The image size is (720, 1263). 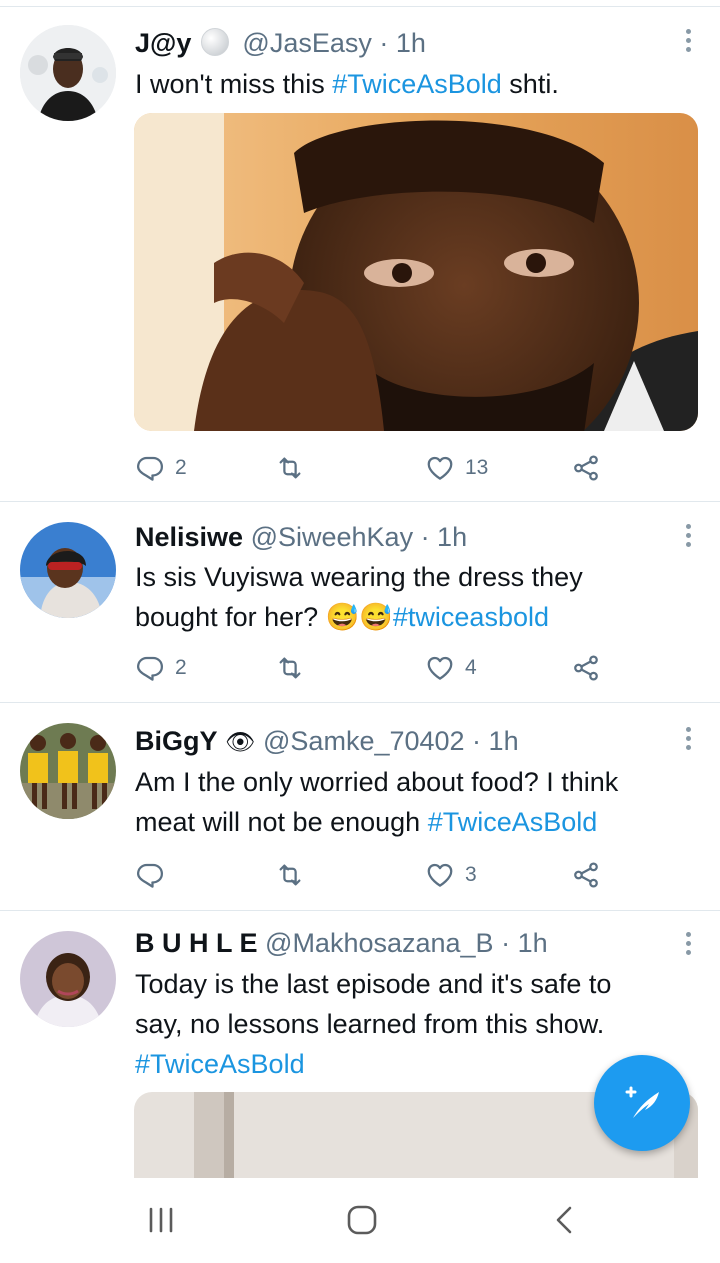 What do you see at coordinates (375, 668) in the screenshot?
I see `tweet-actions: 2 4` at bounding box center [375, 668].